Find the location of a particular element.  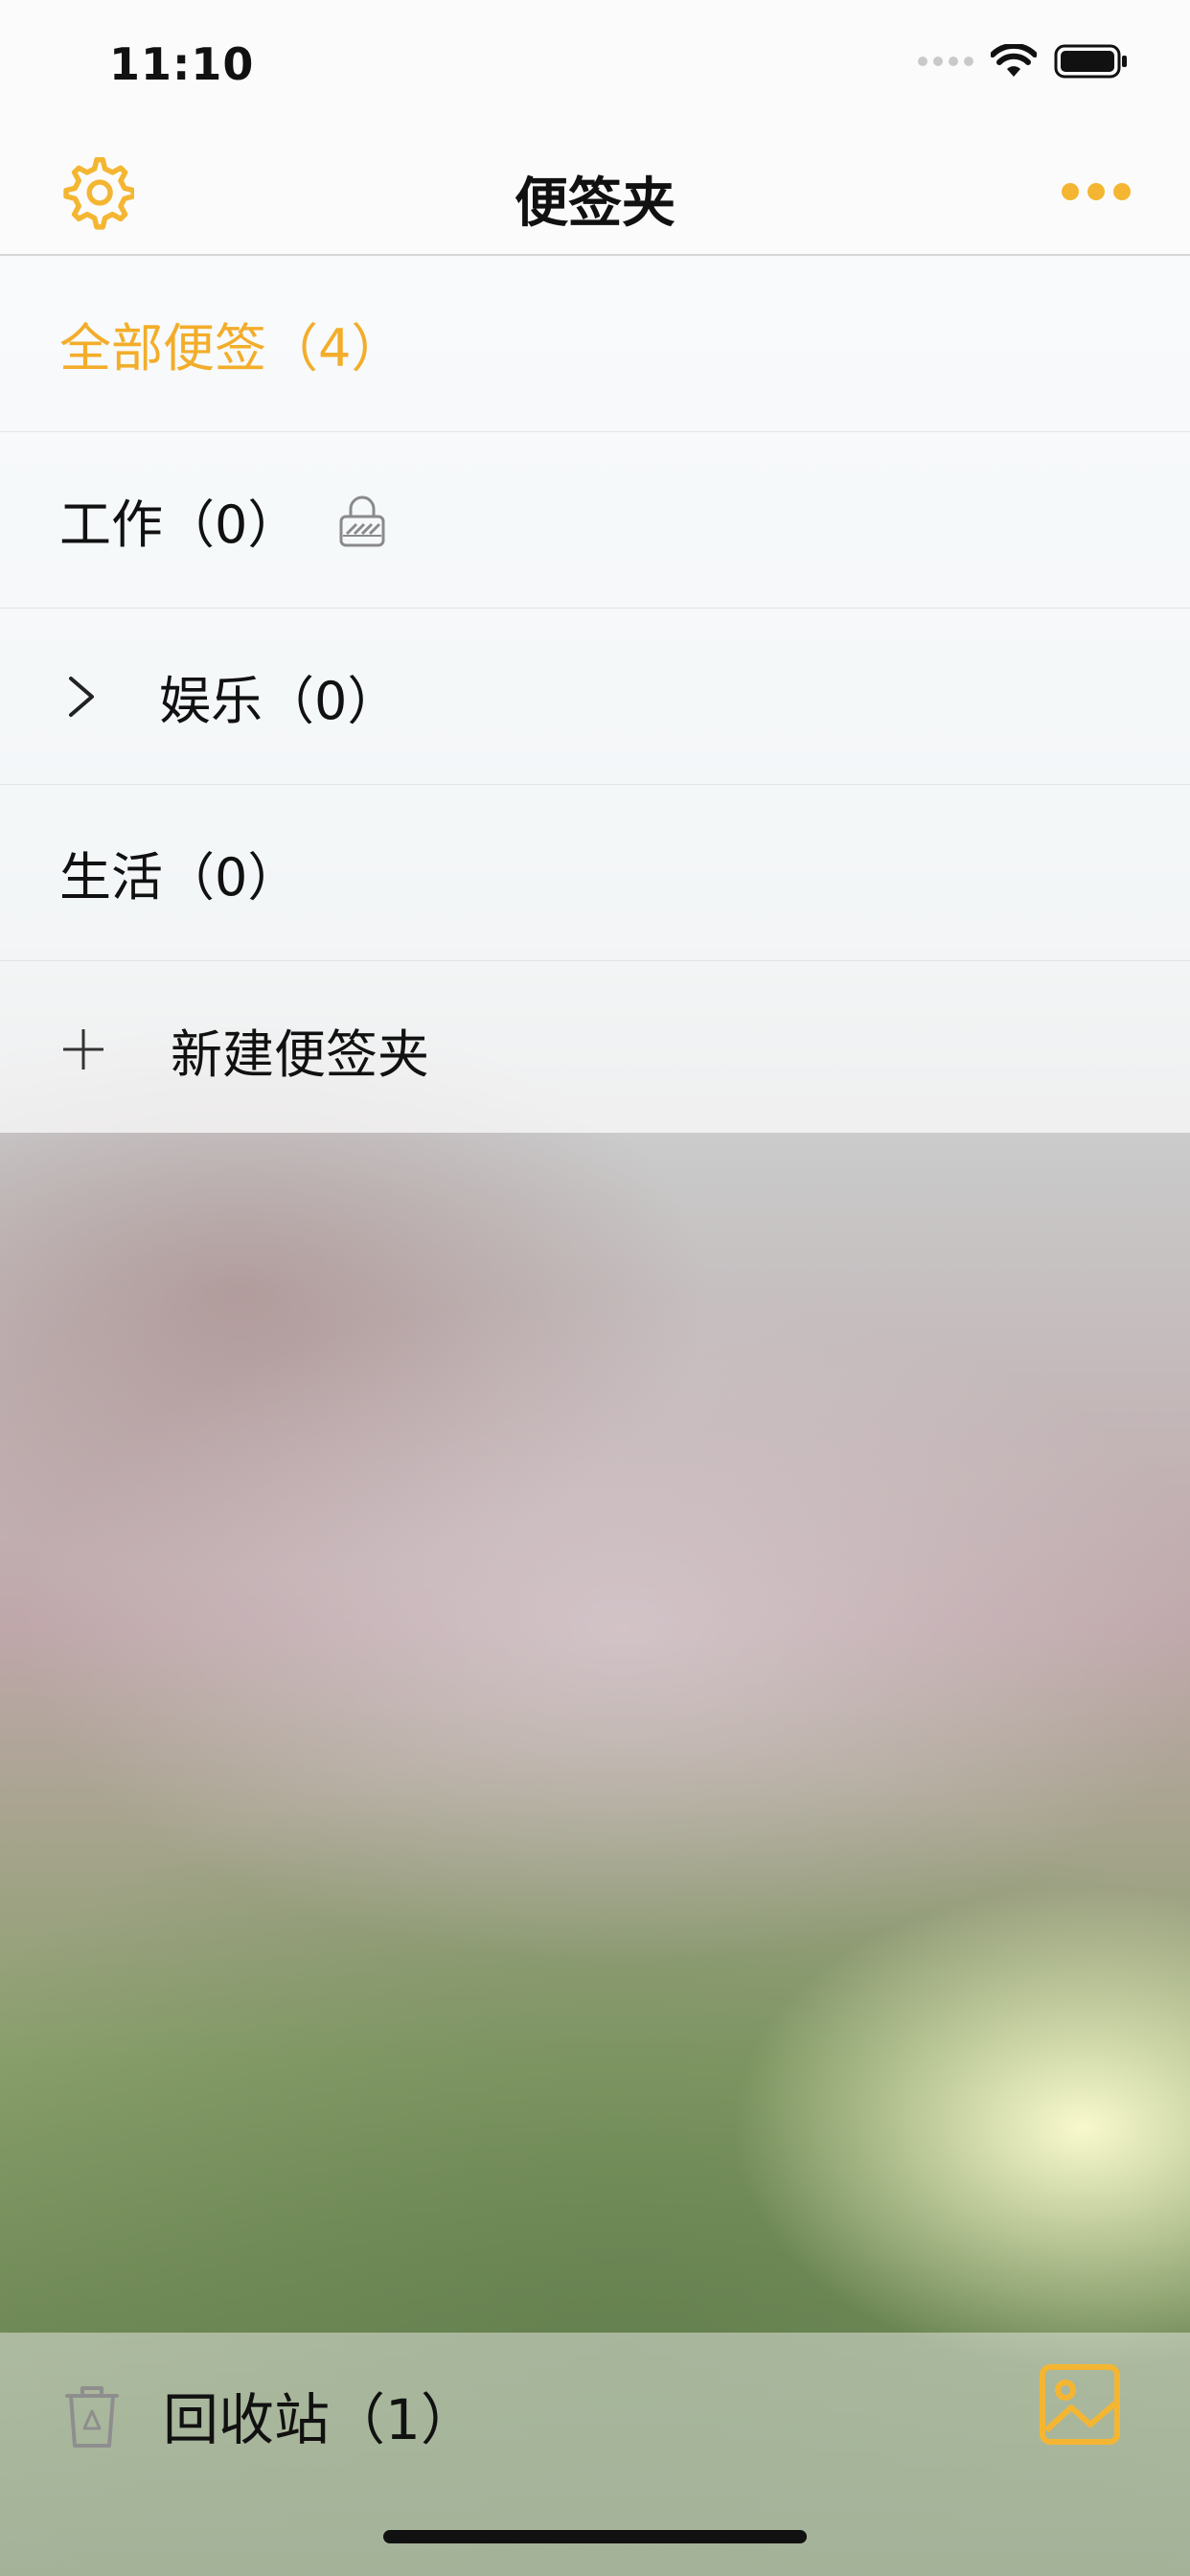

folder-label: 工作（0） is located at coordinates (179, 525).